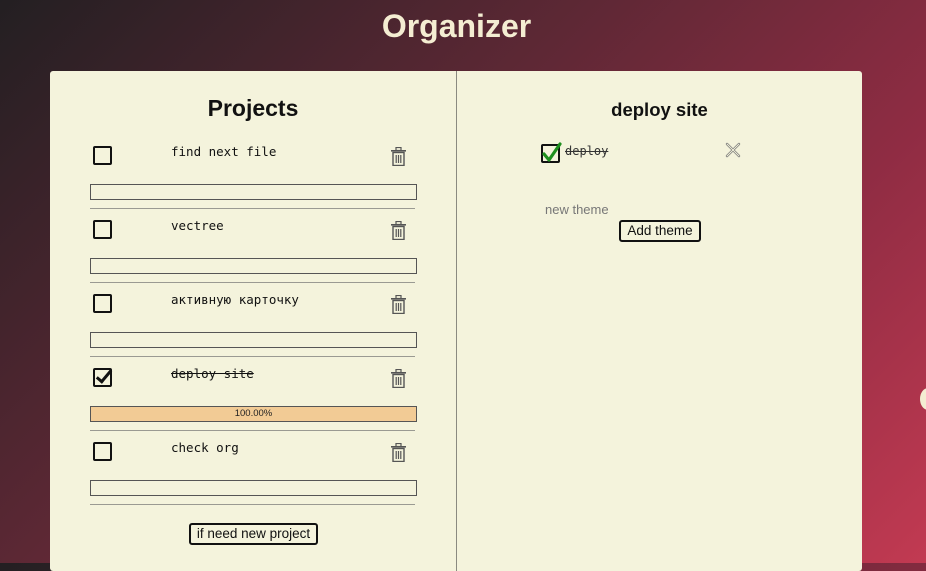 The image size is (926, 571). I want to click on project-item: check org, so click(253, 478).